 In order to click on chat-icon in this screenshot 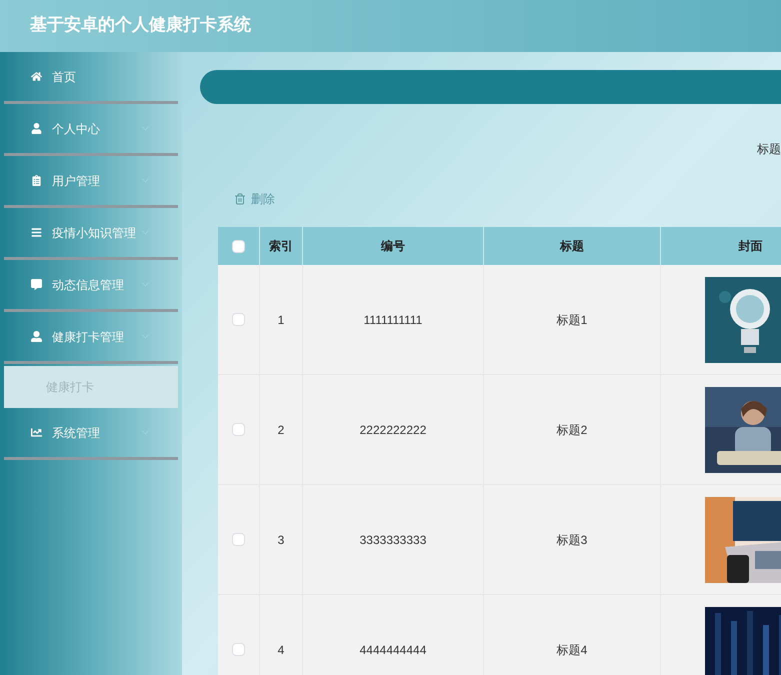, I will do `click(36, 284)`.